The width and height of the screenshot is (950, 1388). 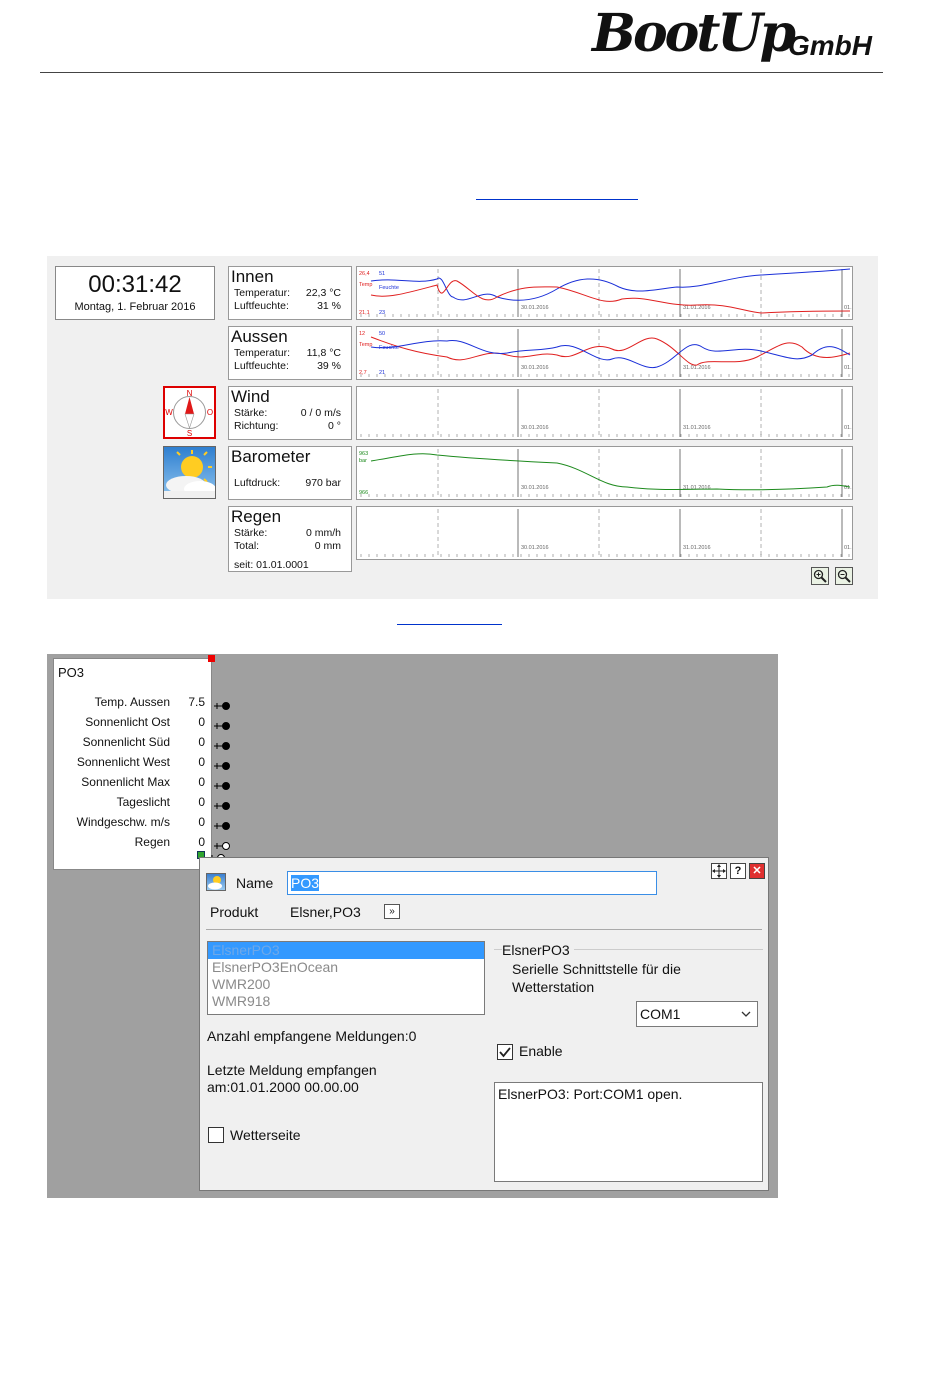 I want to click on zoom-out-button, so click(x=844, y=576).